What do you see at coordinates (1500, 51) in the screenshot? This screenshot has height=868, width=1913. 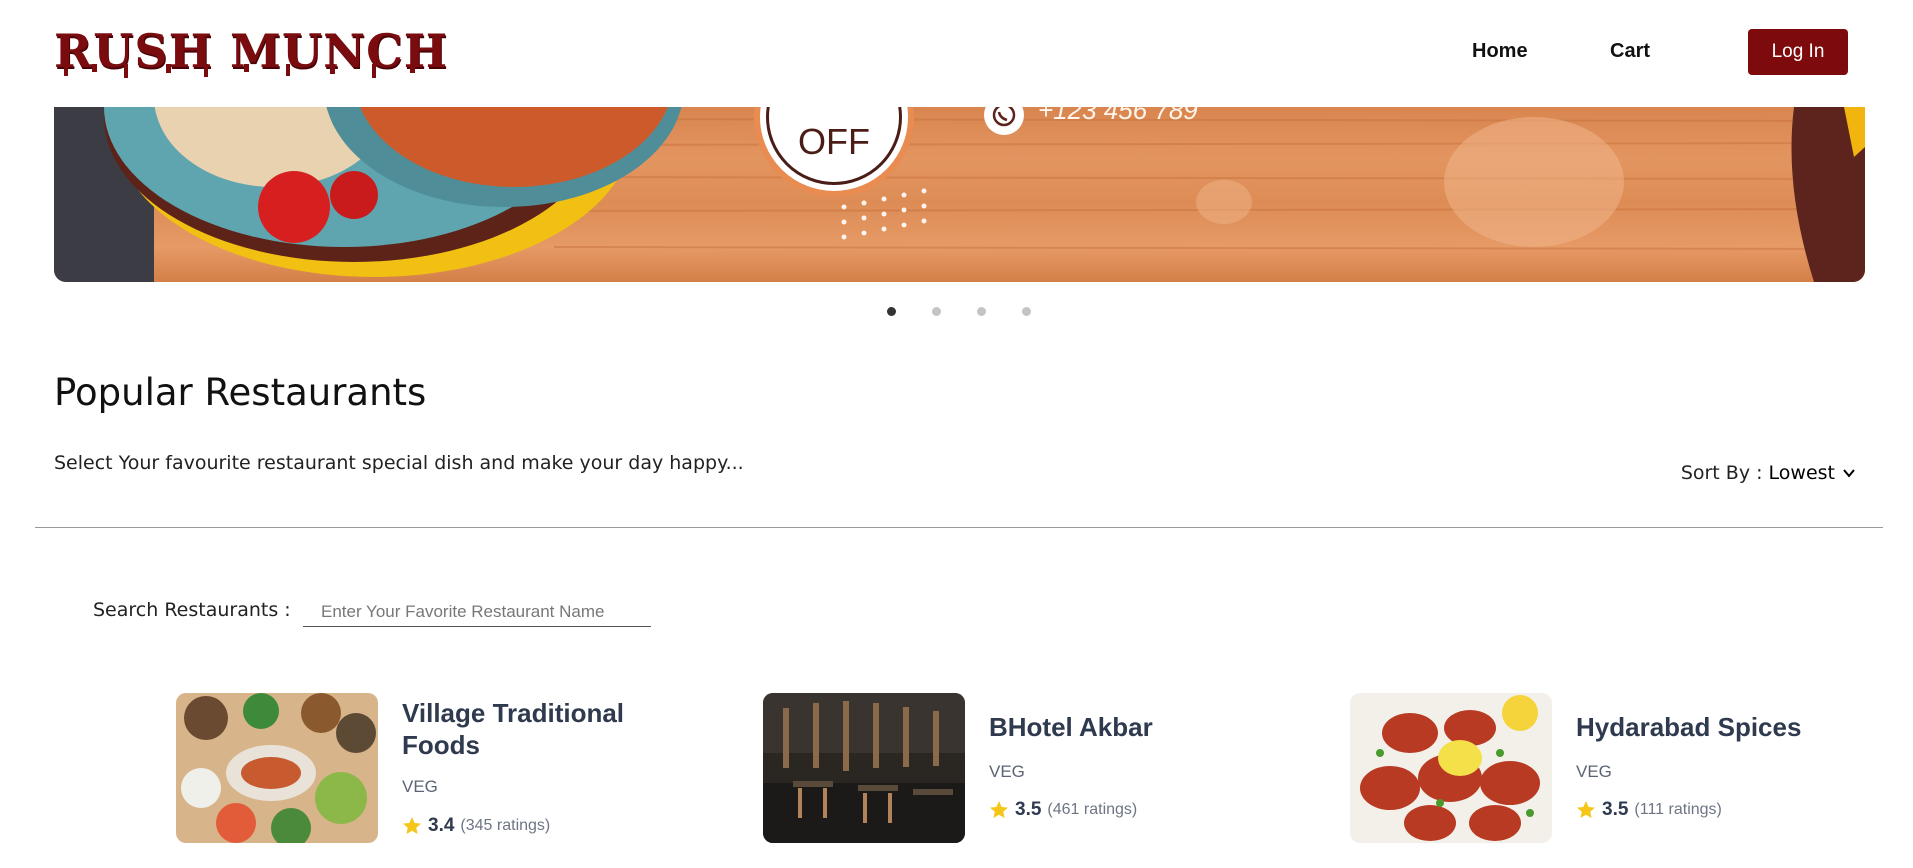 I see `nav-home-link: Home` at bounding box center [1500, 51].